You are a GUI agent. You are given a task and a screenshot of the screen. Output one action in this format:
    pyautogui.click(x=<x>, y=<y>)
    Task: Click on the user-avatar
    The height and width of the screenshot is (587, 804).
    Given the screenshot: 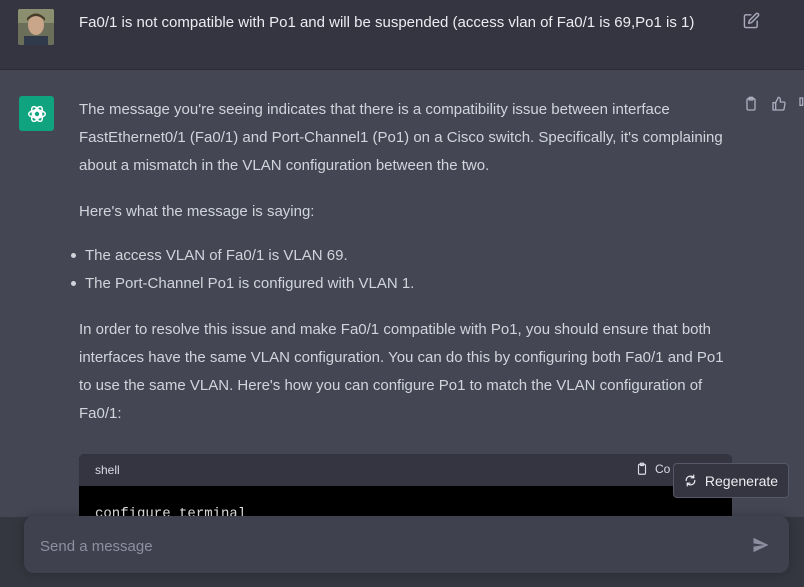 What is the action you would take?
    pyautogui.click(x=36, y=27)
    